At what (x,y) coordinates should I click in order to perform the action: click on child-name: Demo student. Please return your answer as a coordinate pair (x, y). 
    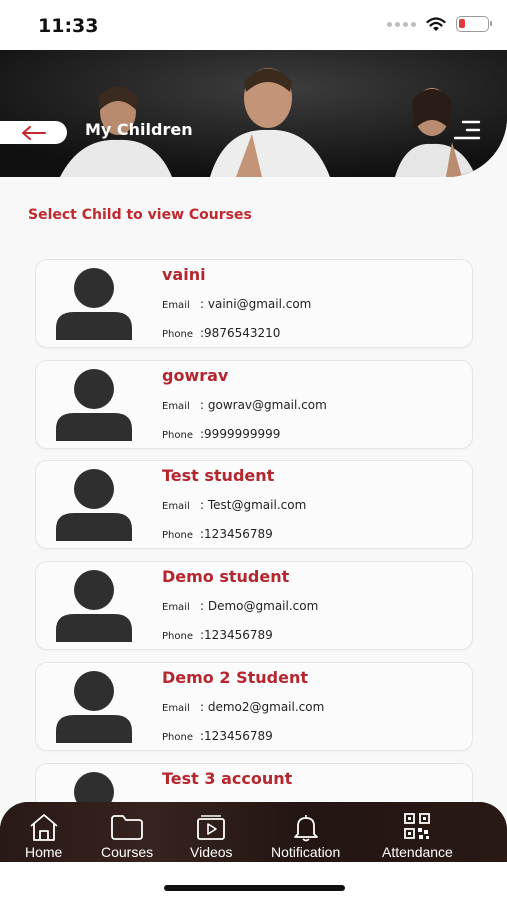
    Looking at the image, I should click on (226, 576).